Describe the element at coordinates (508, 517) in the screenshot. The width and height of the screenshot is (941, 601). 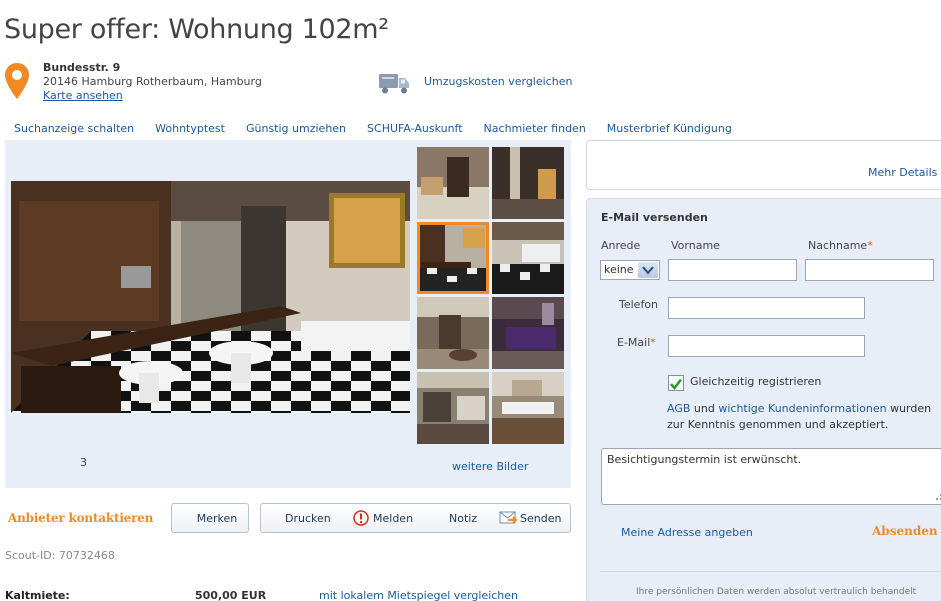
I see `send-mail-icon` at that location.